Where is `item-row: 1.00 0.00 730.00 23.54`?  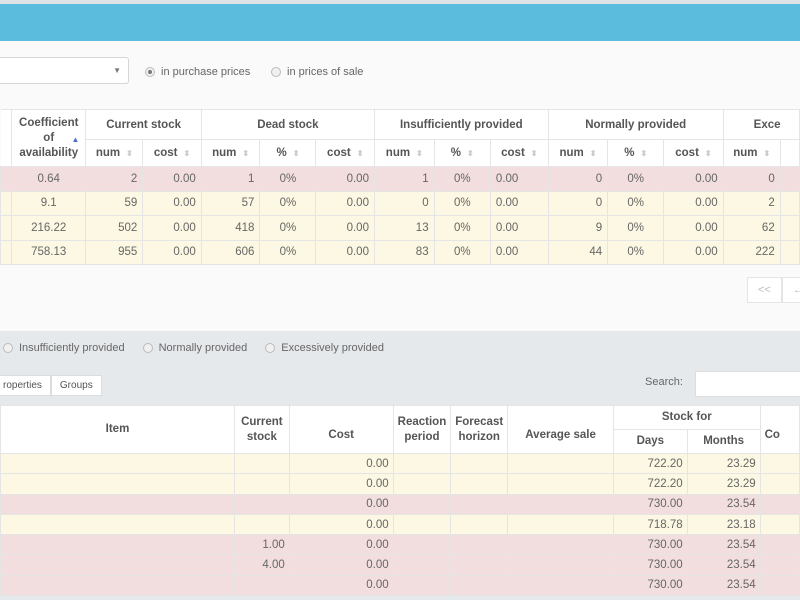 item-row: 1.00 0.00 730.00 23.54 is located at coordinates (400, 545).